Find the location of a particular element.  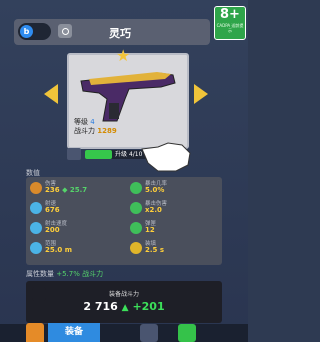

reload-icon is located at coordinates (136, 248).